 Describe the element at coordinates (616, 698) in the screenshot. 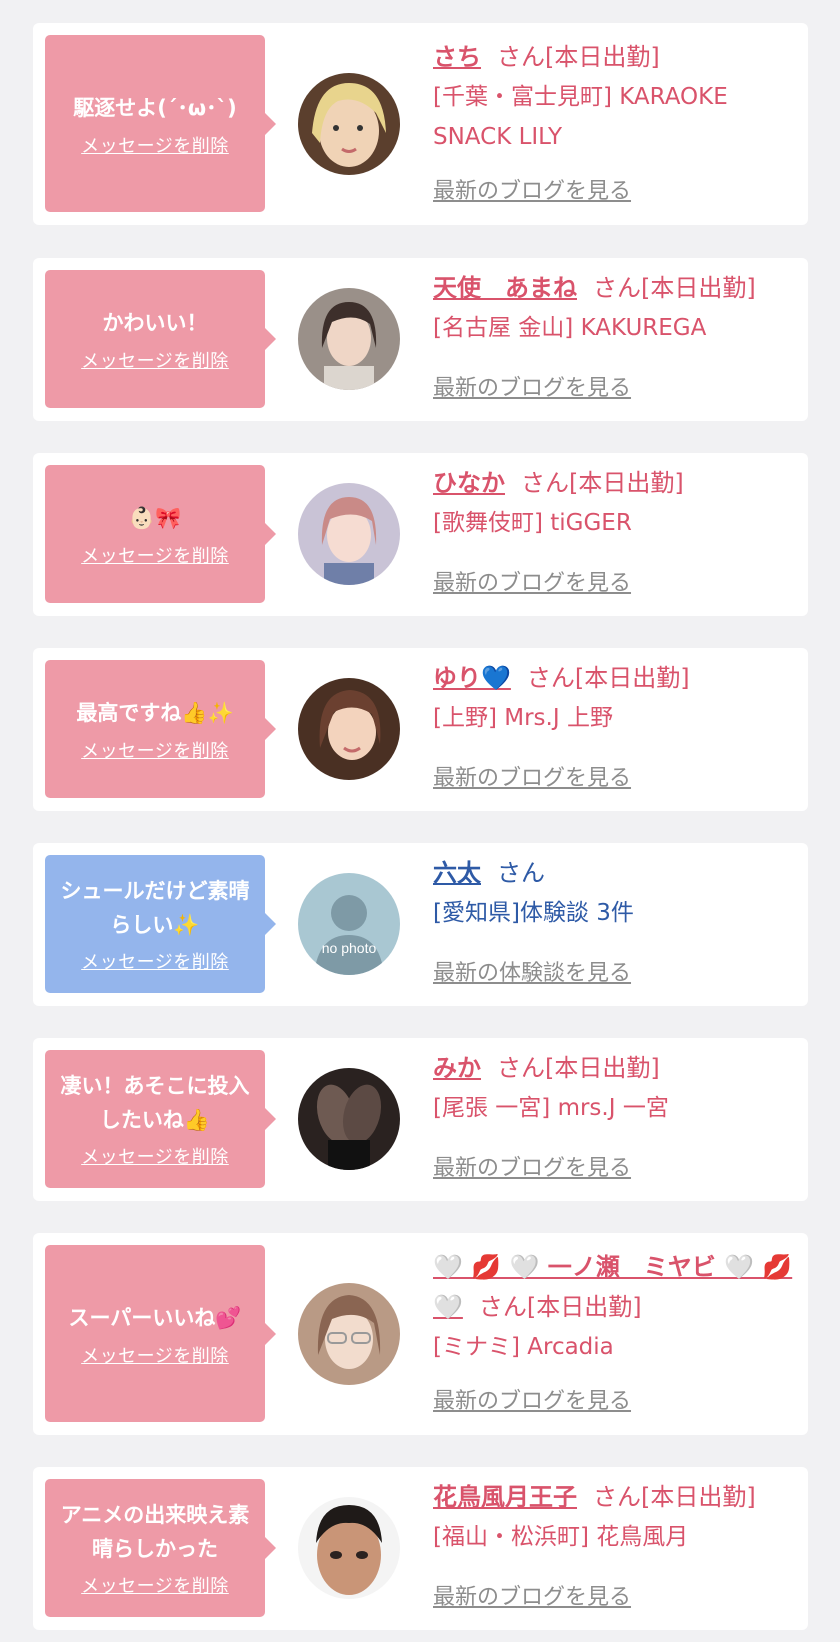

I see `profile-info: ゆり💙 さん[本日出勤] [上野] Mrs.J 上野` at that location.